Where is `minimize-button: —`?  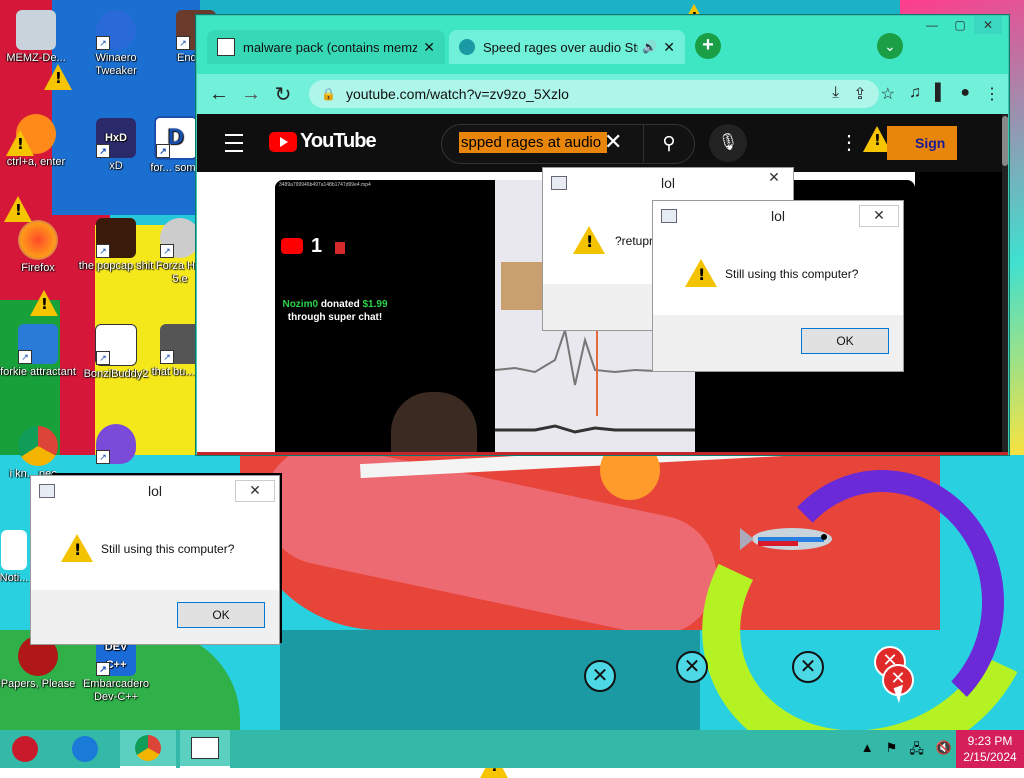
minimize-button: — is located at coordinates (932, 25).